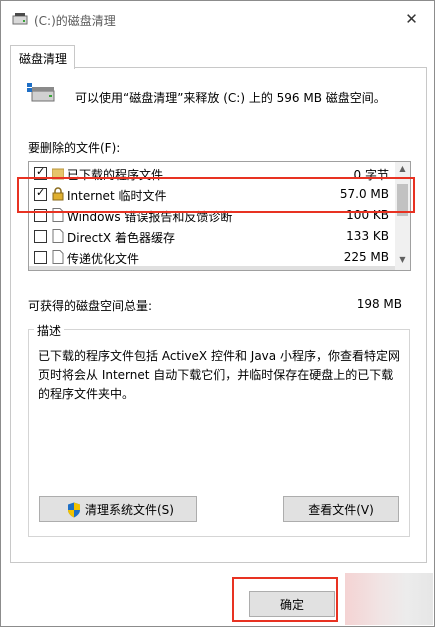  I want to click on file-size: 133 KB, so click(367, 236).